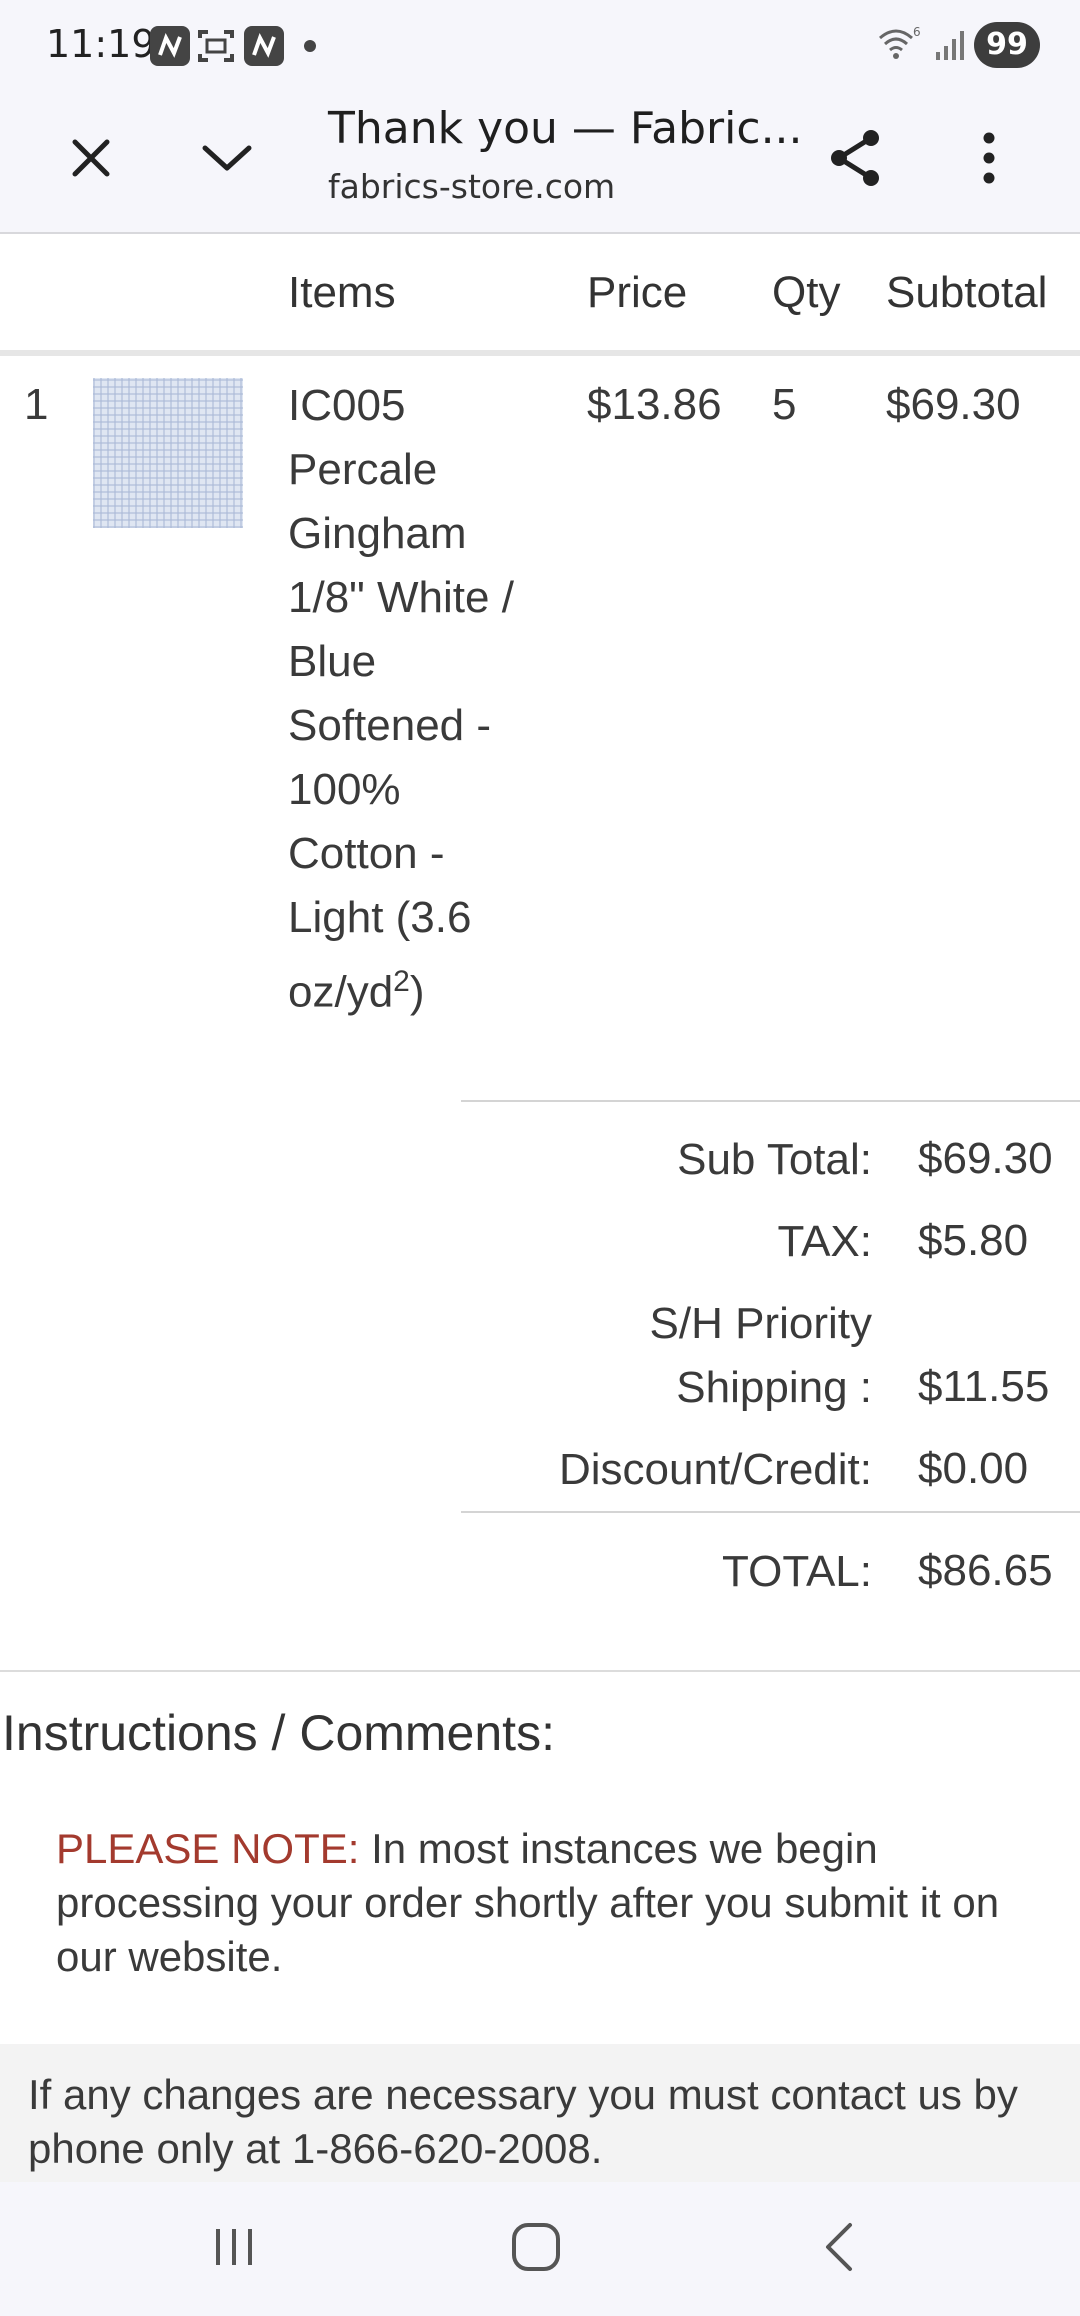  What do you see at coordinates (917, 32) in the screenshot?
I see `svg-text: 6` at bounding box center [917, 32].